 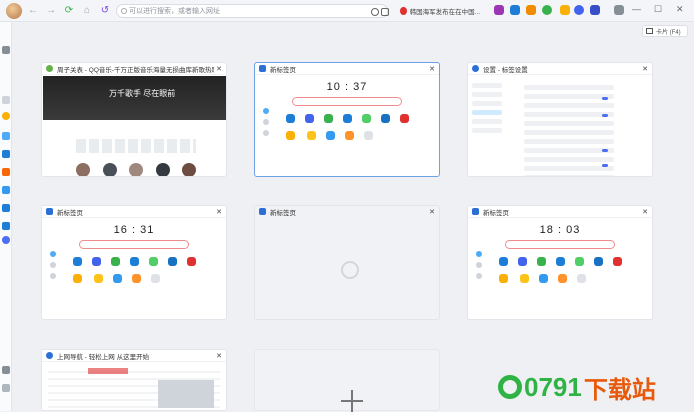 What do you see at coordinates (51, 11) in the screenshot?
I see `forward-button: →` at bounding box center [51, 11].